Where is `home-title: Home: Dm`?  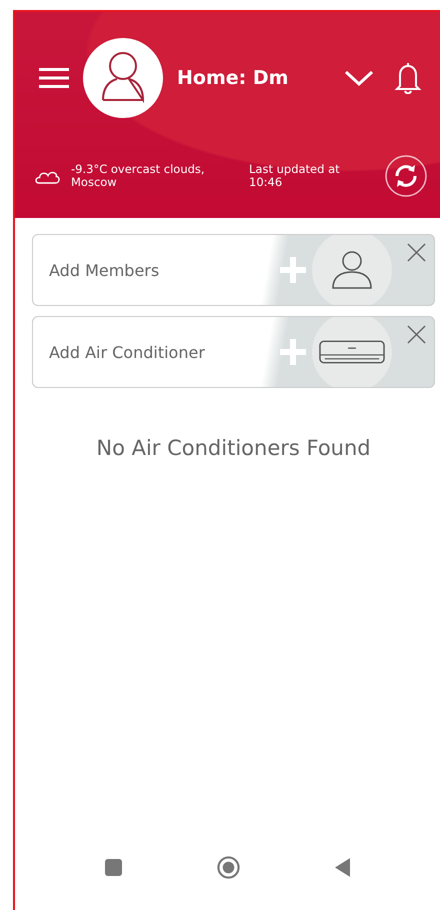 home-title: Home: Dm is located at coordinates (233, 78).